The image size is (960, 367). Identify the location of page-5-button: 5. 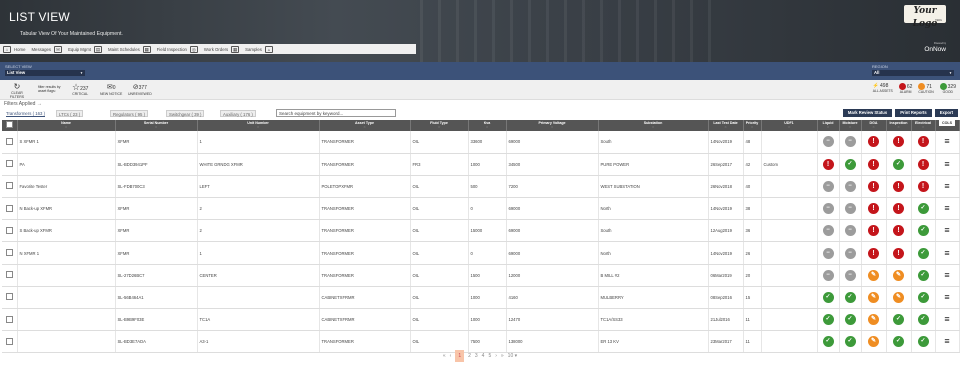
(489, 356).